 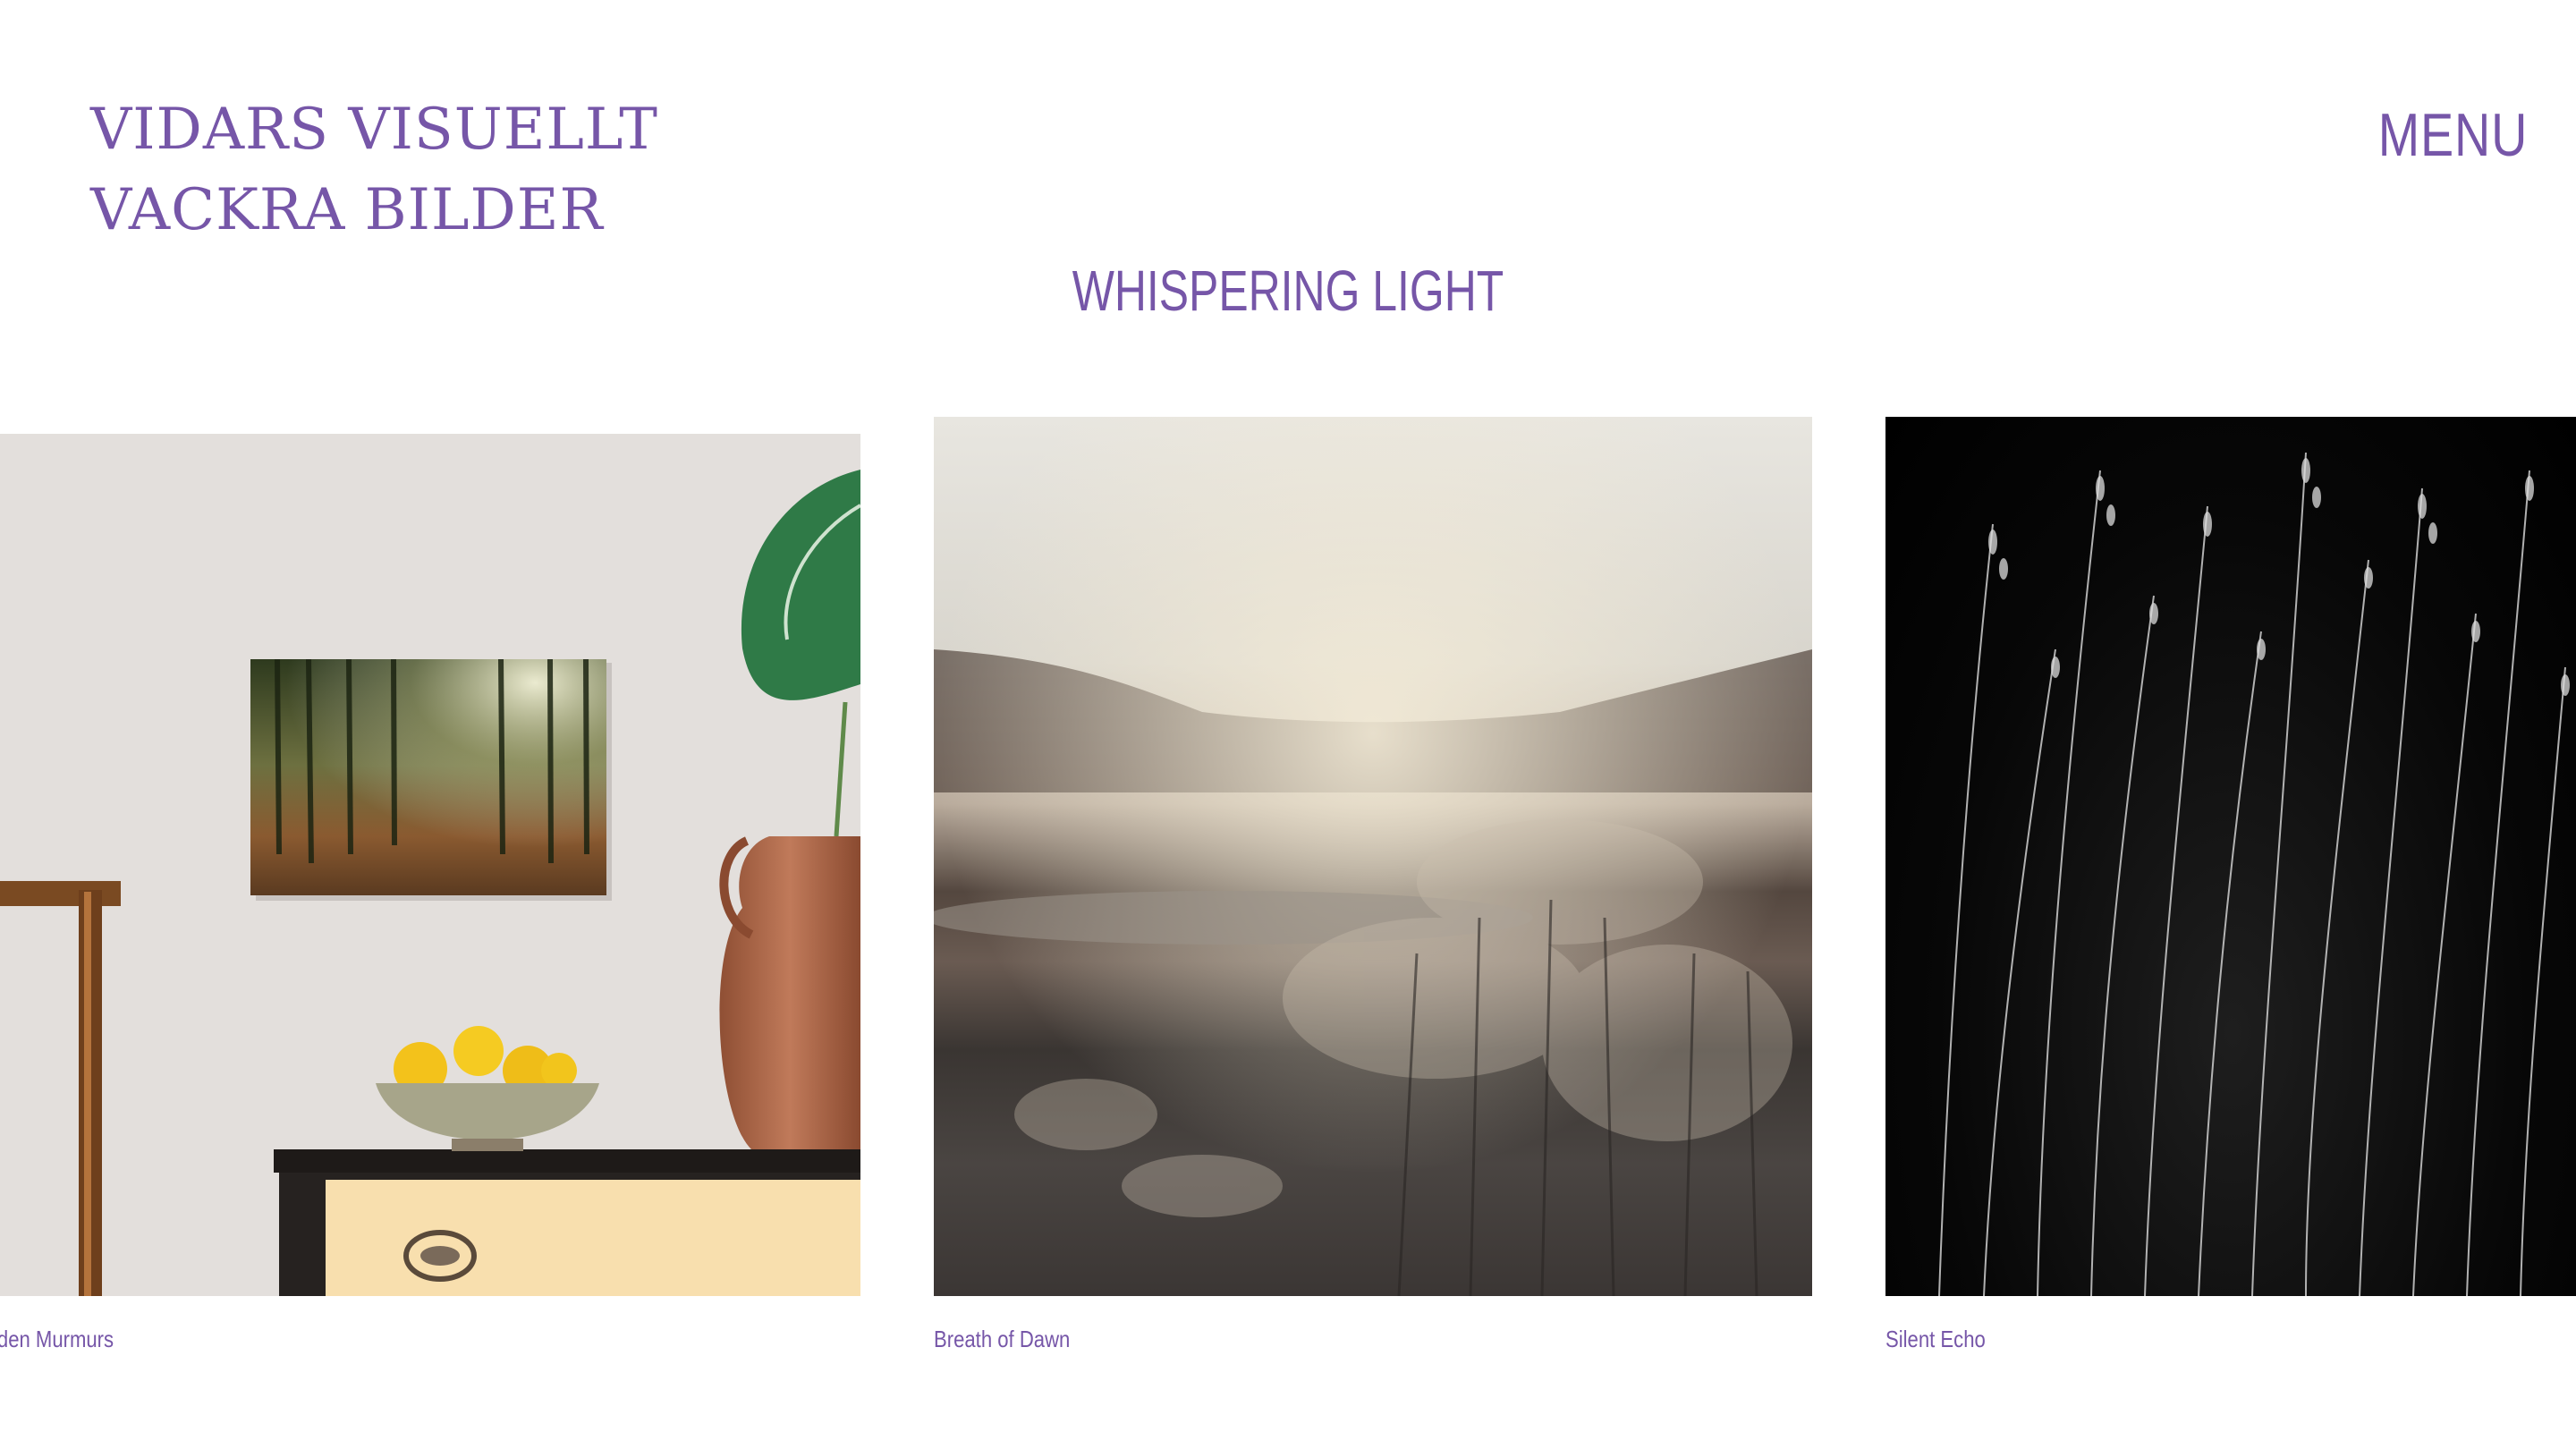 What do you see at coordinates (347, 210) in the screenshot?
I see `logo-line-2: VACKRA BILDER` at bounding box center [347, 210].